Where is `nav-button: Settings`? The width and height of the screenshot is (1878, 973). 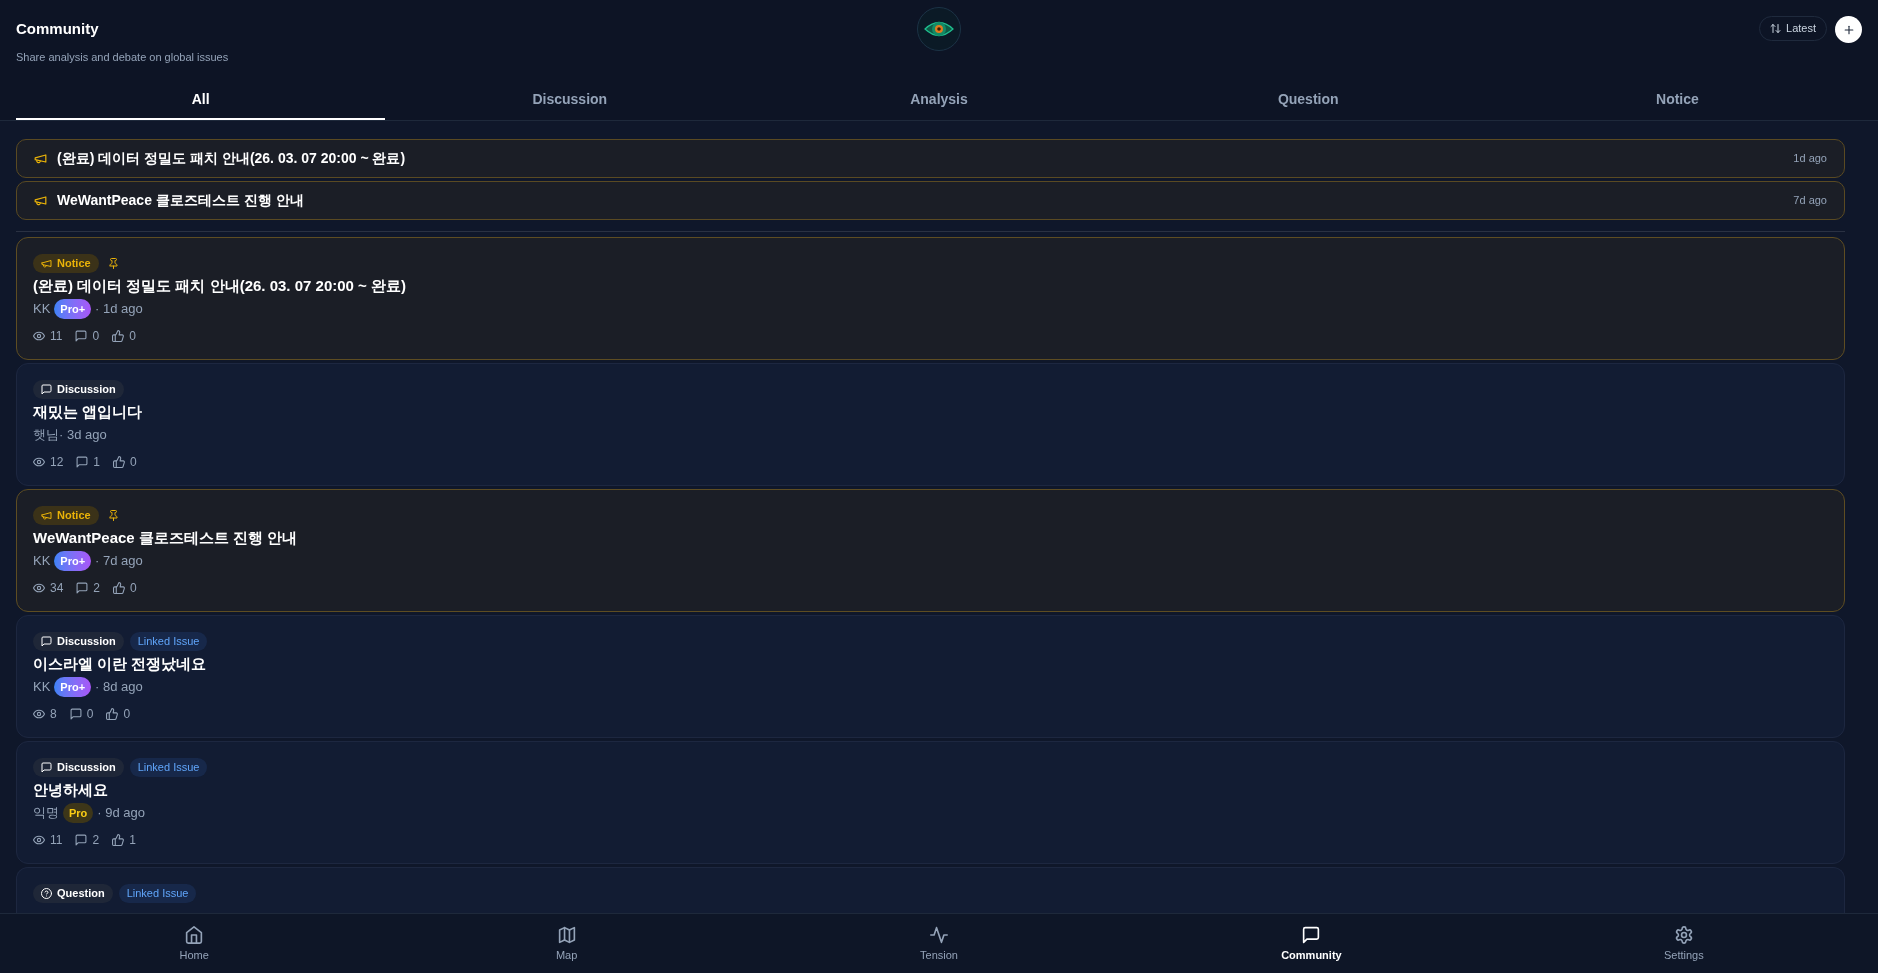 nav-button: Settings is located at coordinates (1684, 943).